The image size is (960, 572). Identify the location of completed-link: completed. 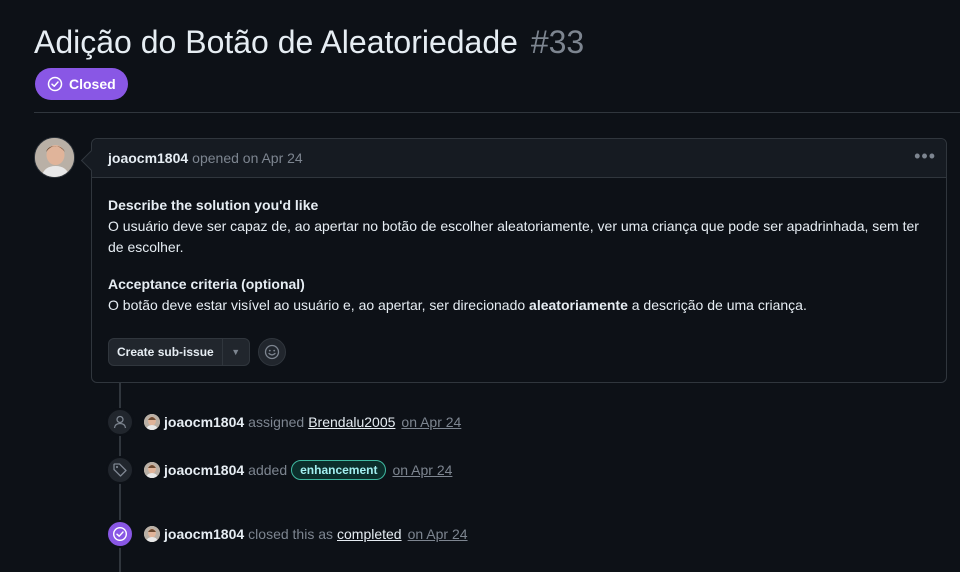
(369, 534).